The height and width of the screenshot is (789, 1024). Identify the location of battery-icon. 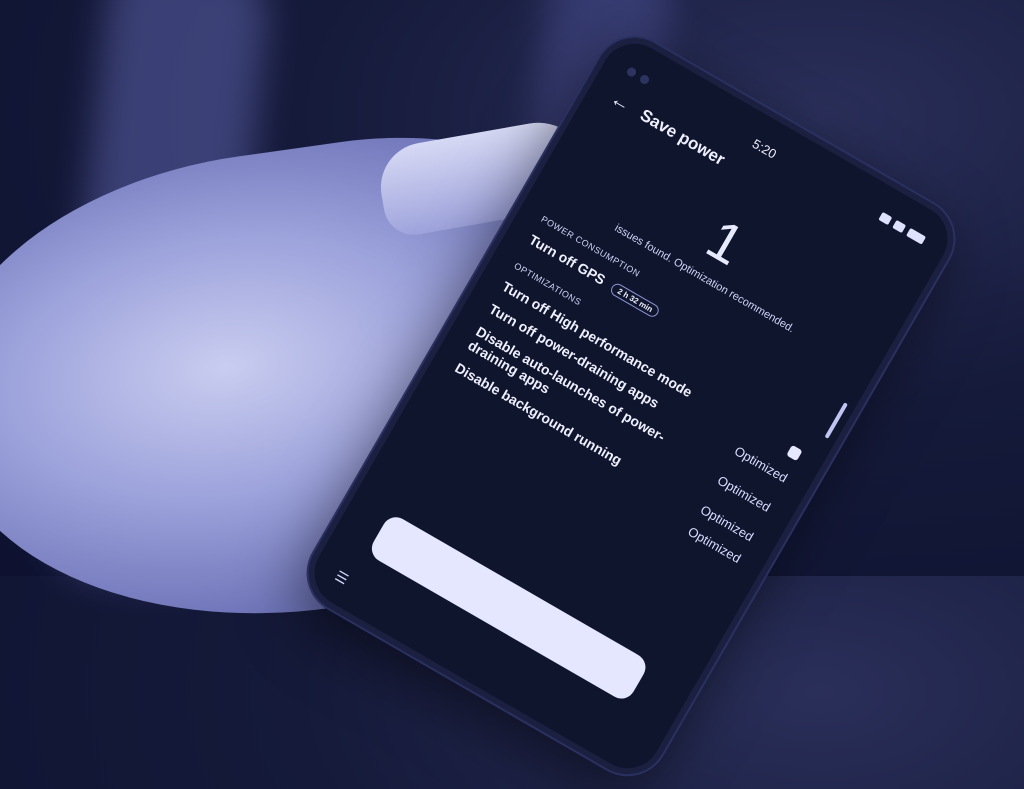
(916, 236).